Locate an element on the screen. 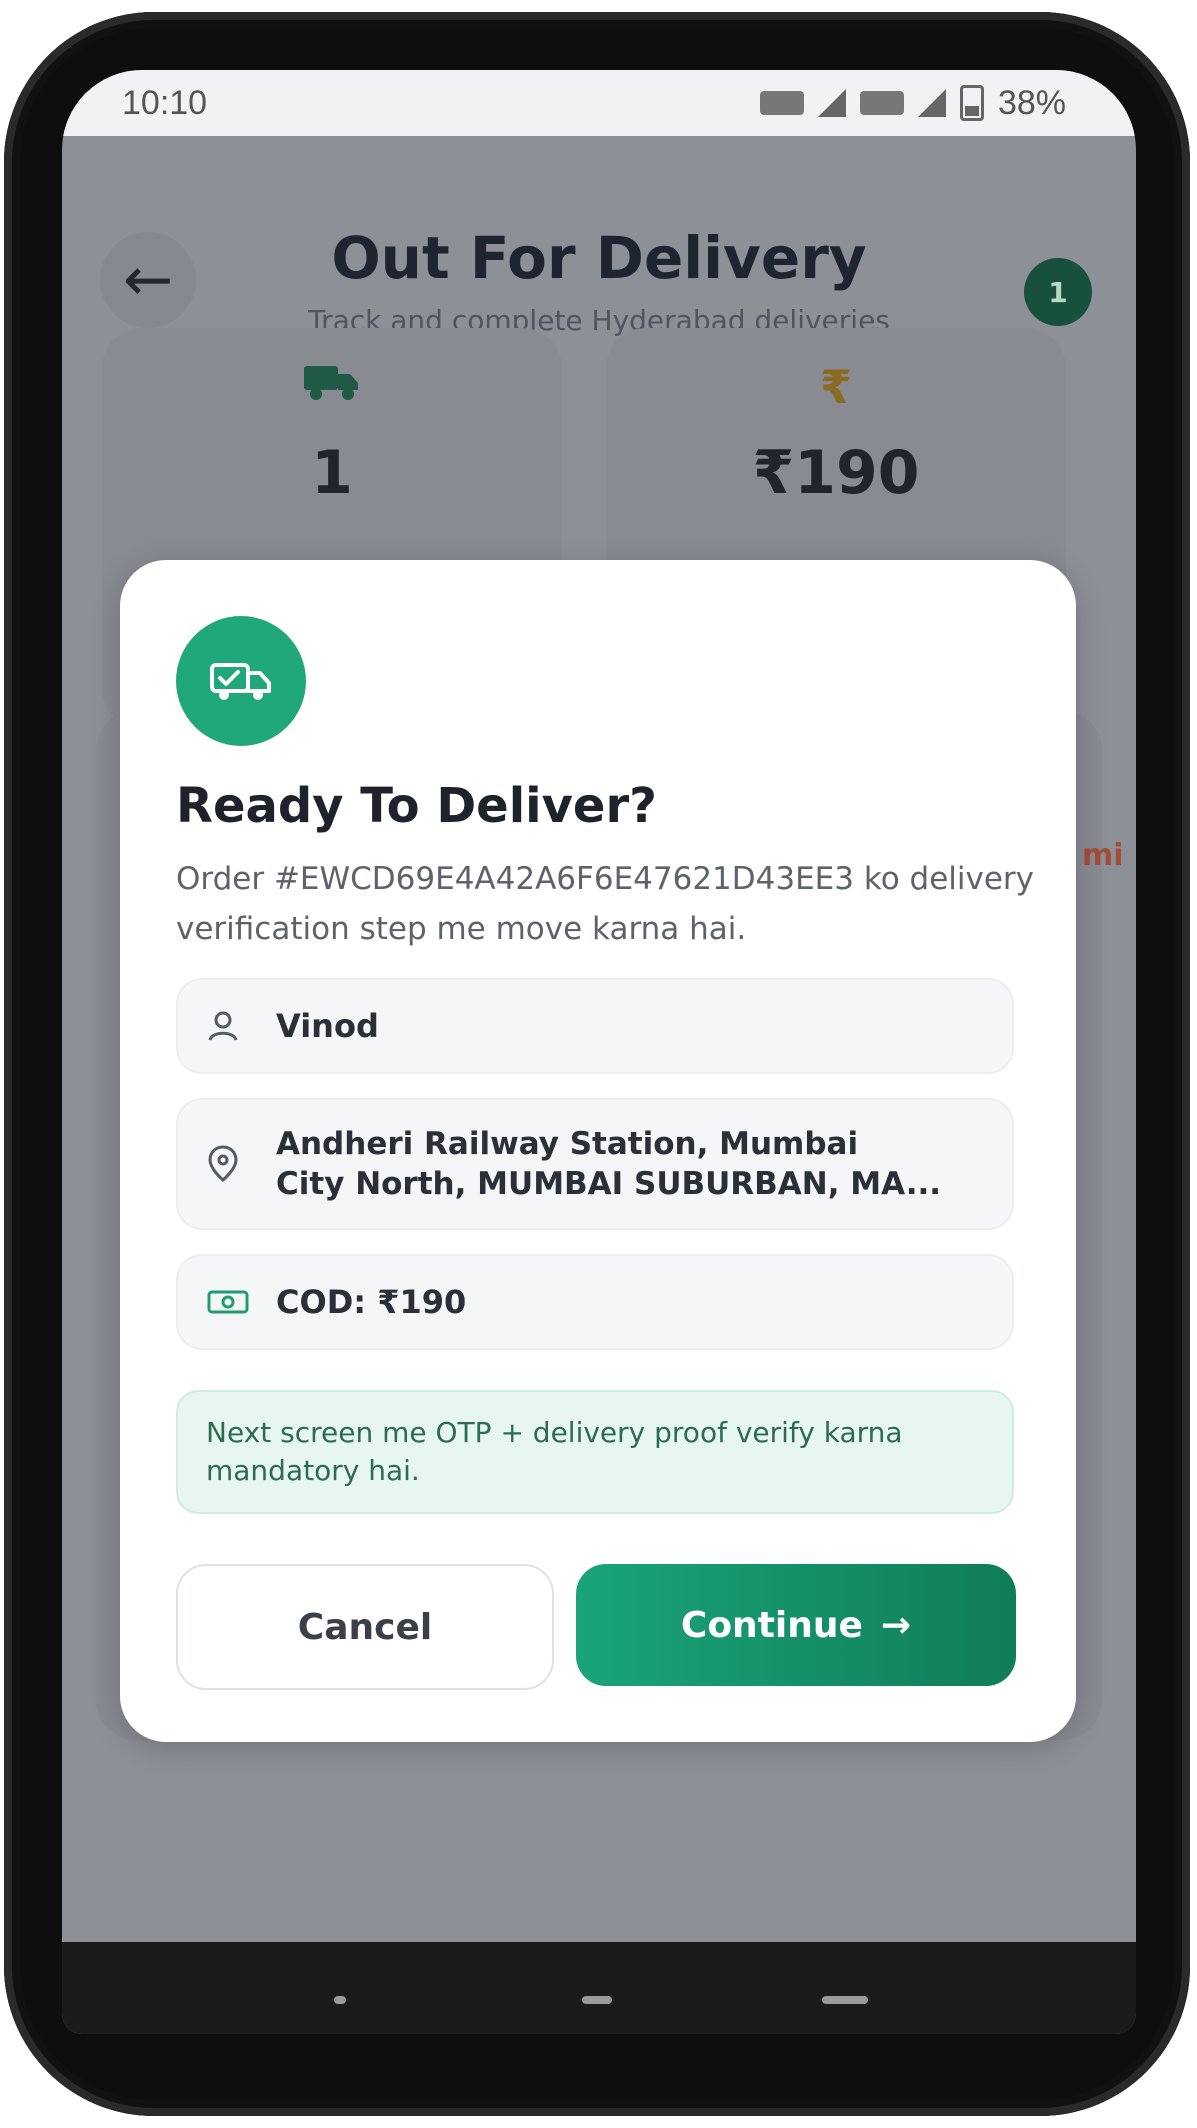 The width and height of the screenshot is (1197, 2128). continue-label: Continue is located at coordinates (771, 1625).